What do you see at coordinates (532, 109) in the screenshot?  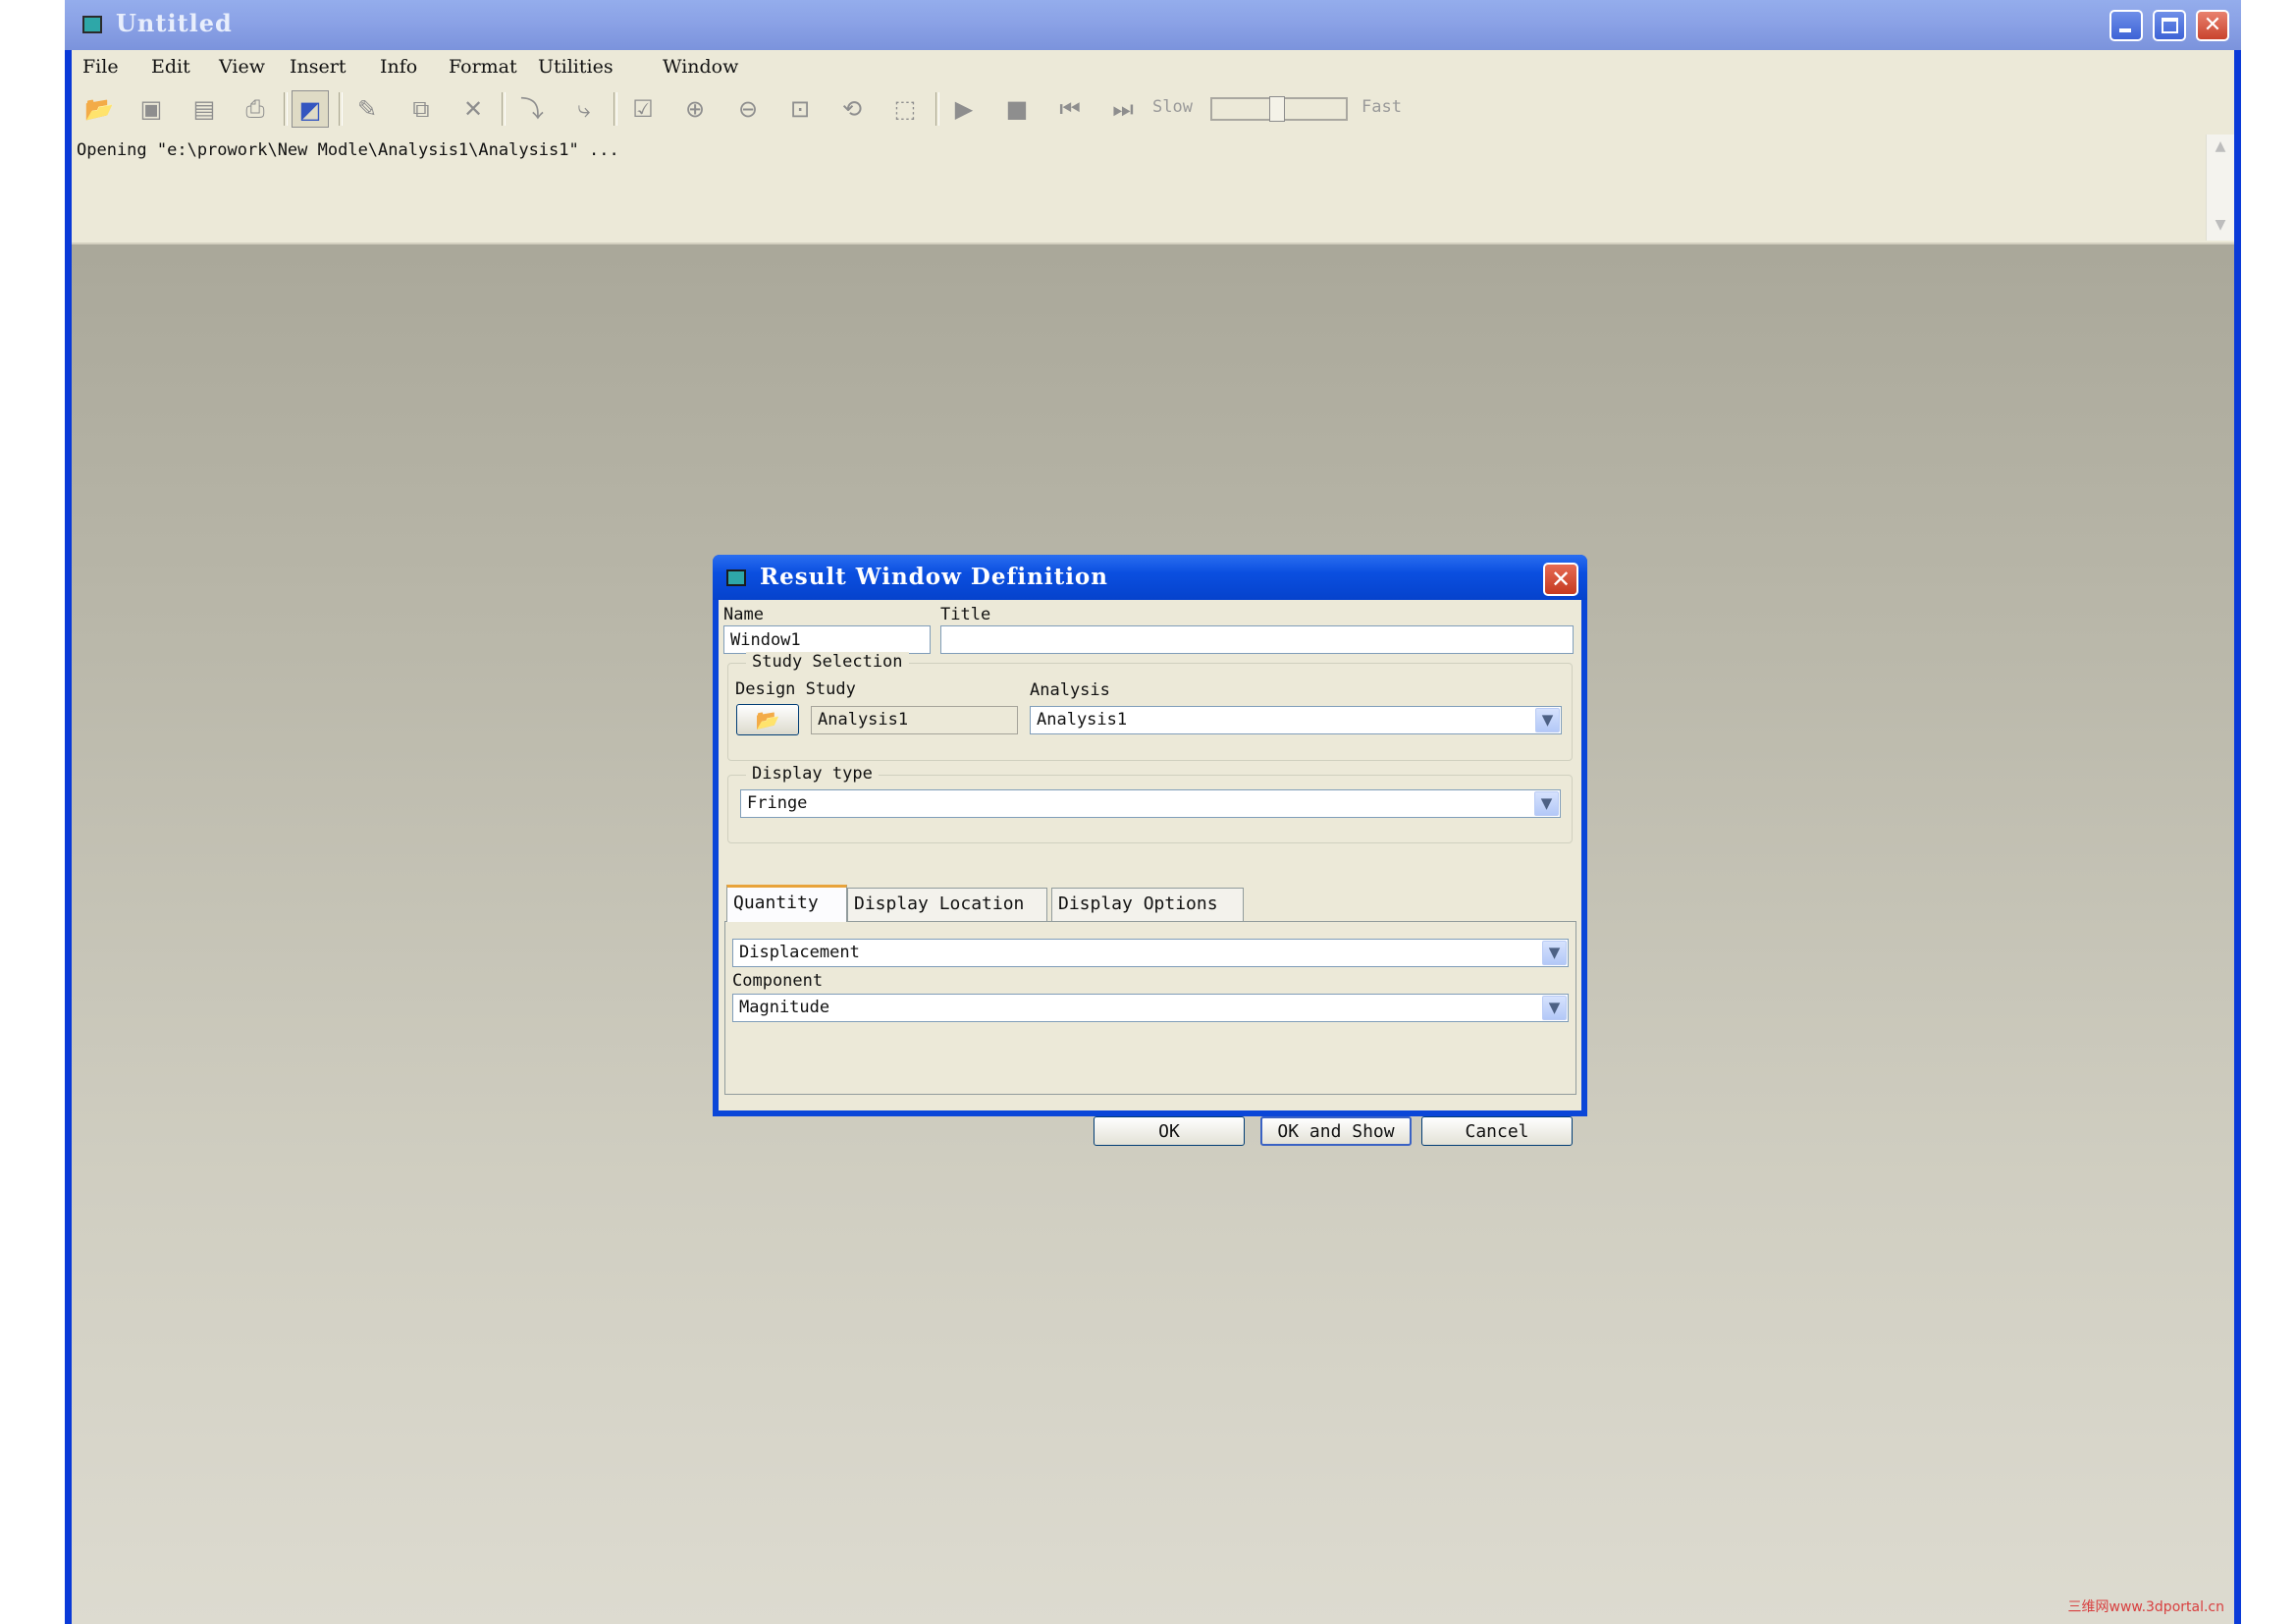 I see `insert-after-icon: ⤵` at bounding box center [532, 109].